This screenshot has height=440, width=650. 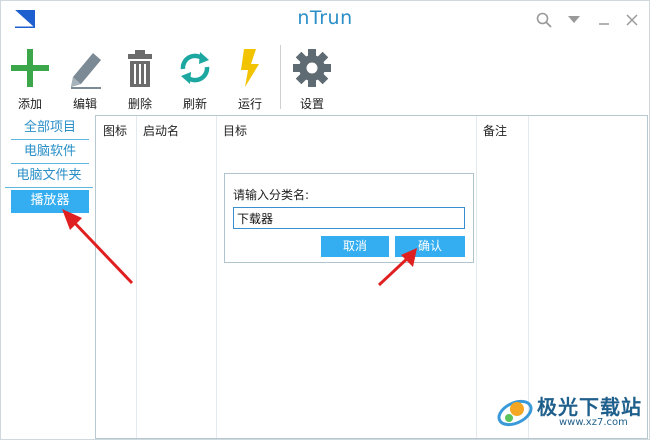 I want to click on edit-label: 编辑, so click(x=84, y=104).